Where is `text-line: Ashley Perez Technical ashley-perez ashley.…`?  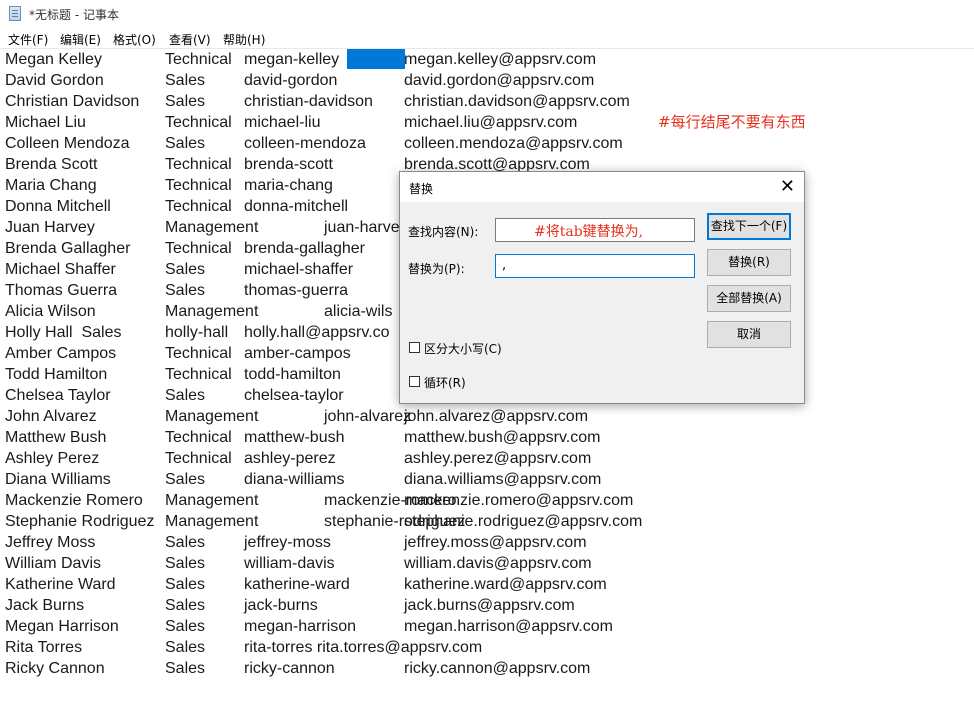
text-line: Ashley Perez Technical ashley-perez ashley.… is located at coordinates (487, 459).